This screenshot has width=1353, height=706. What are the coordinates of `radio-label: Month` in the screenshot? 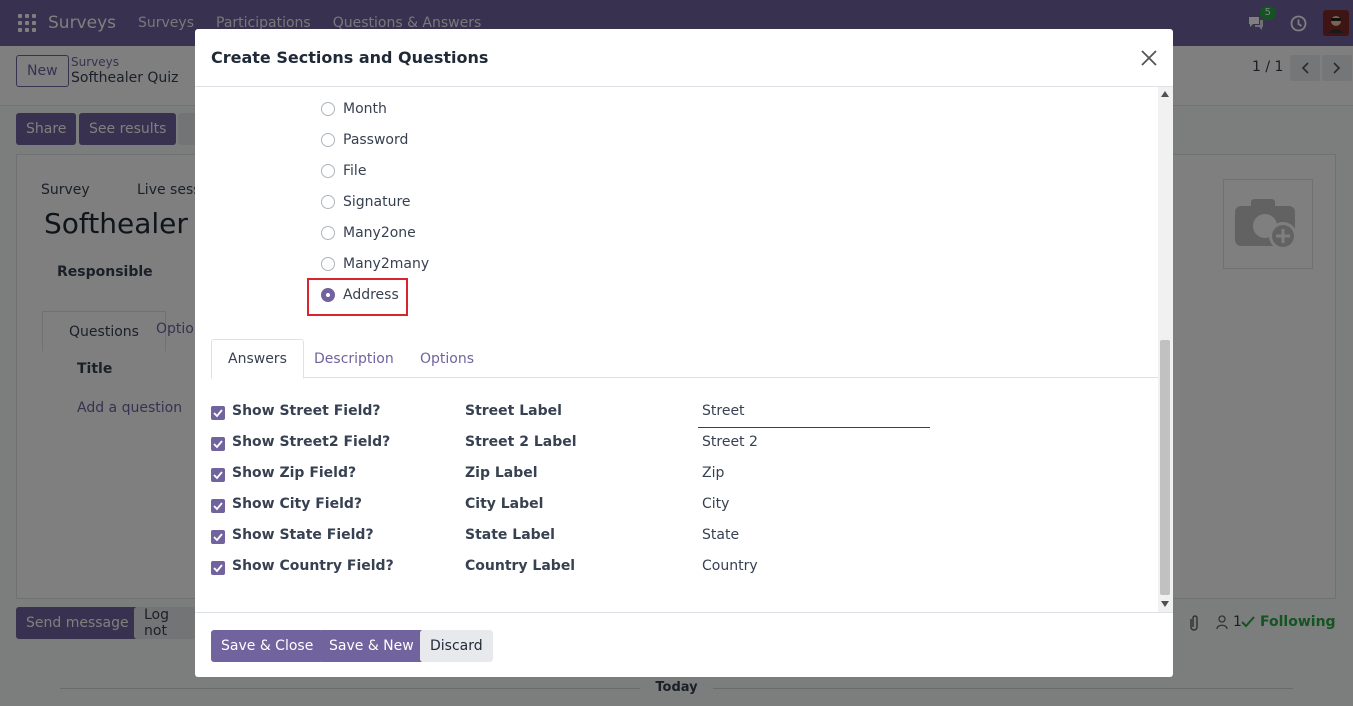 It's located at (365, 109).